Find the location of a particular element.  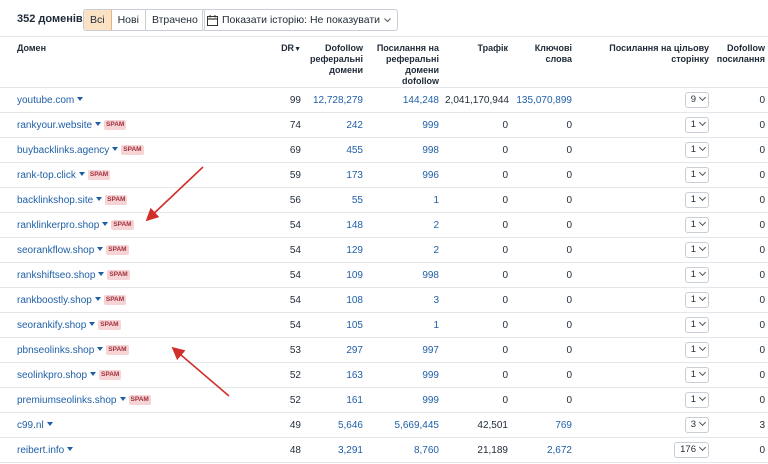

cell-keywords: 135,070,899 is located at coordinates (543, 100).